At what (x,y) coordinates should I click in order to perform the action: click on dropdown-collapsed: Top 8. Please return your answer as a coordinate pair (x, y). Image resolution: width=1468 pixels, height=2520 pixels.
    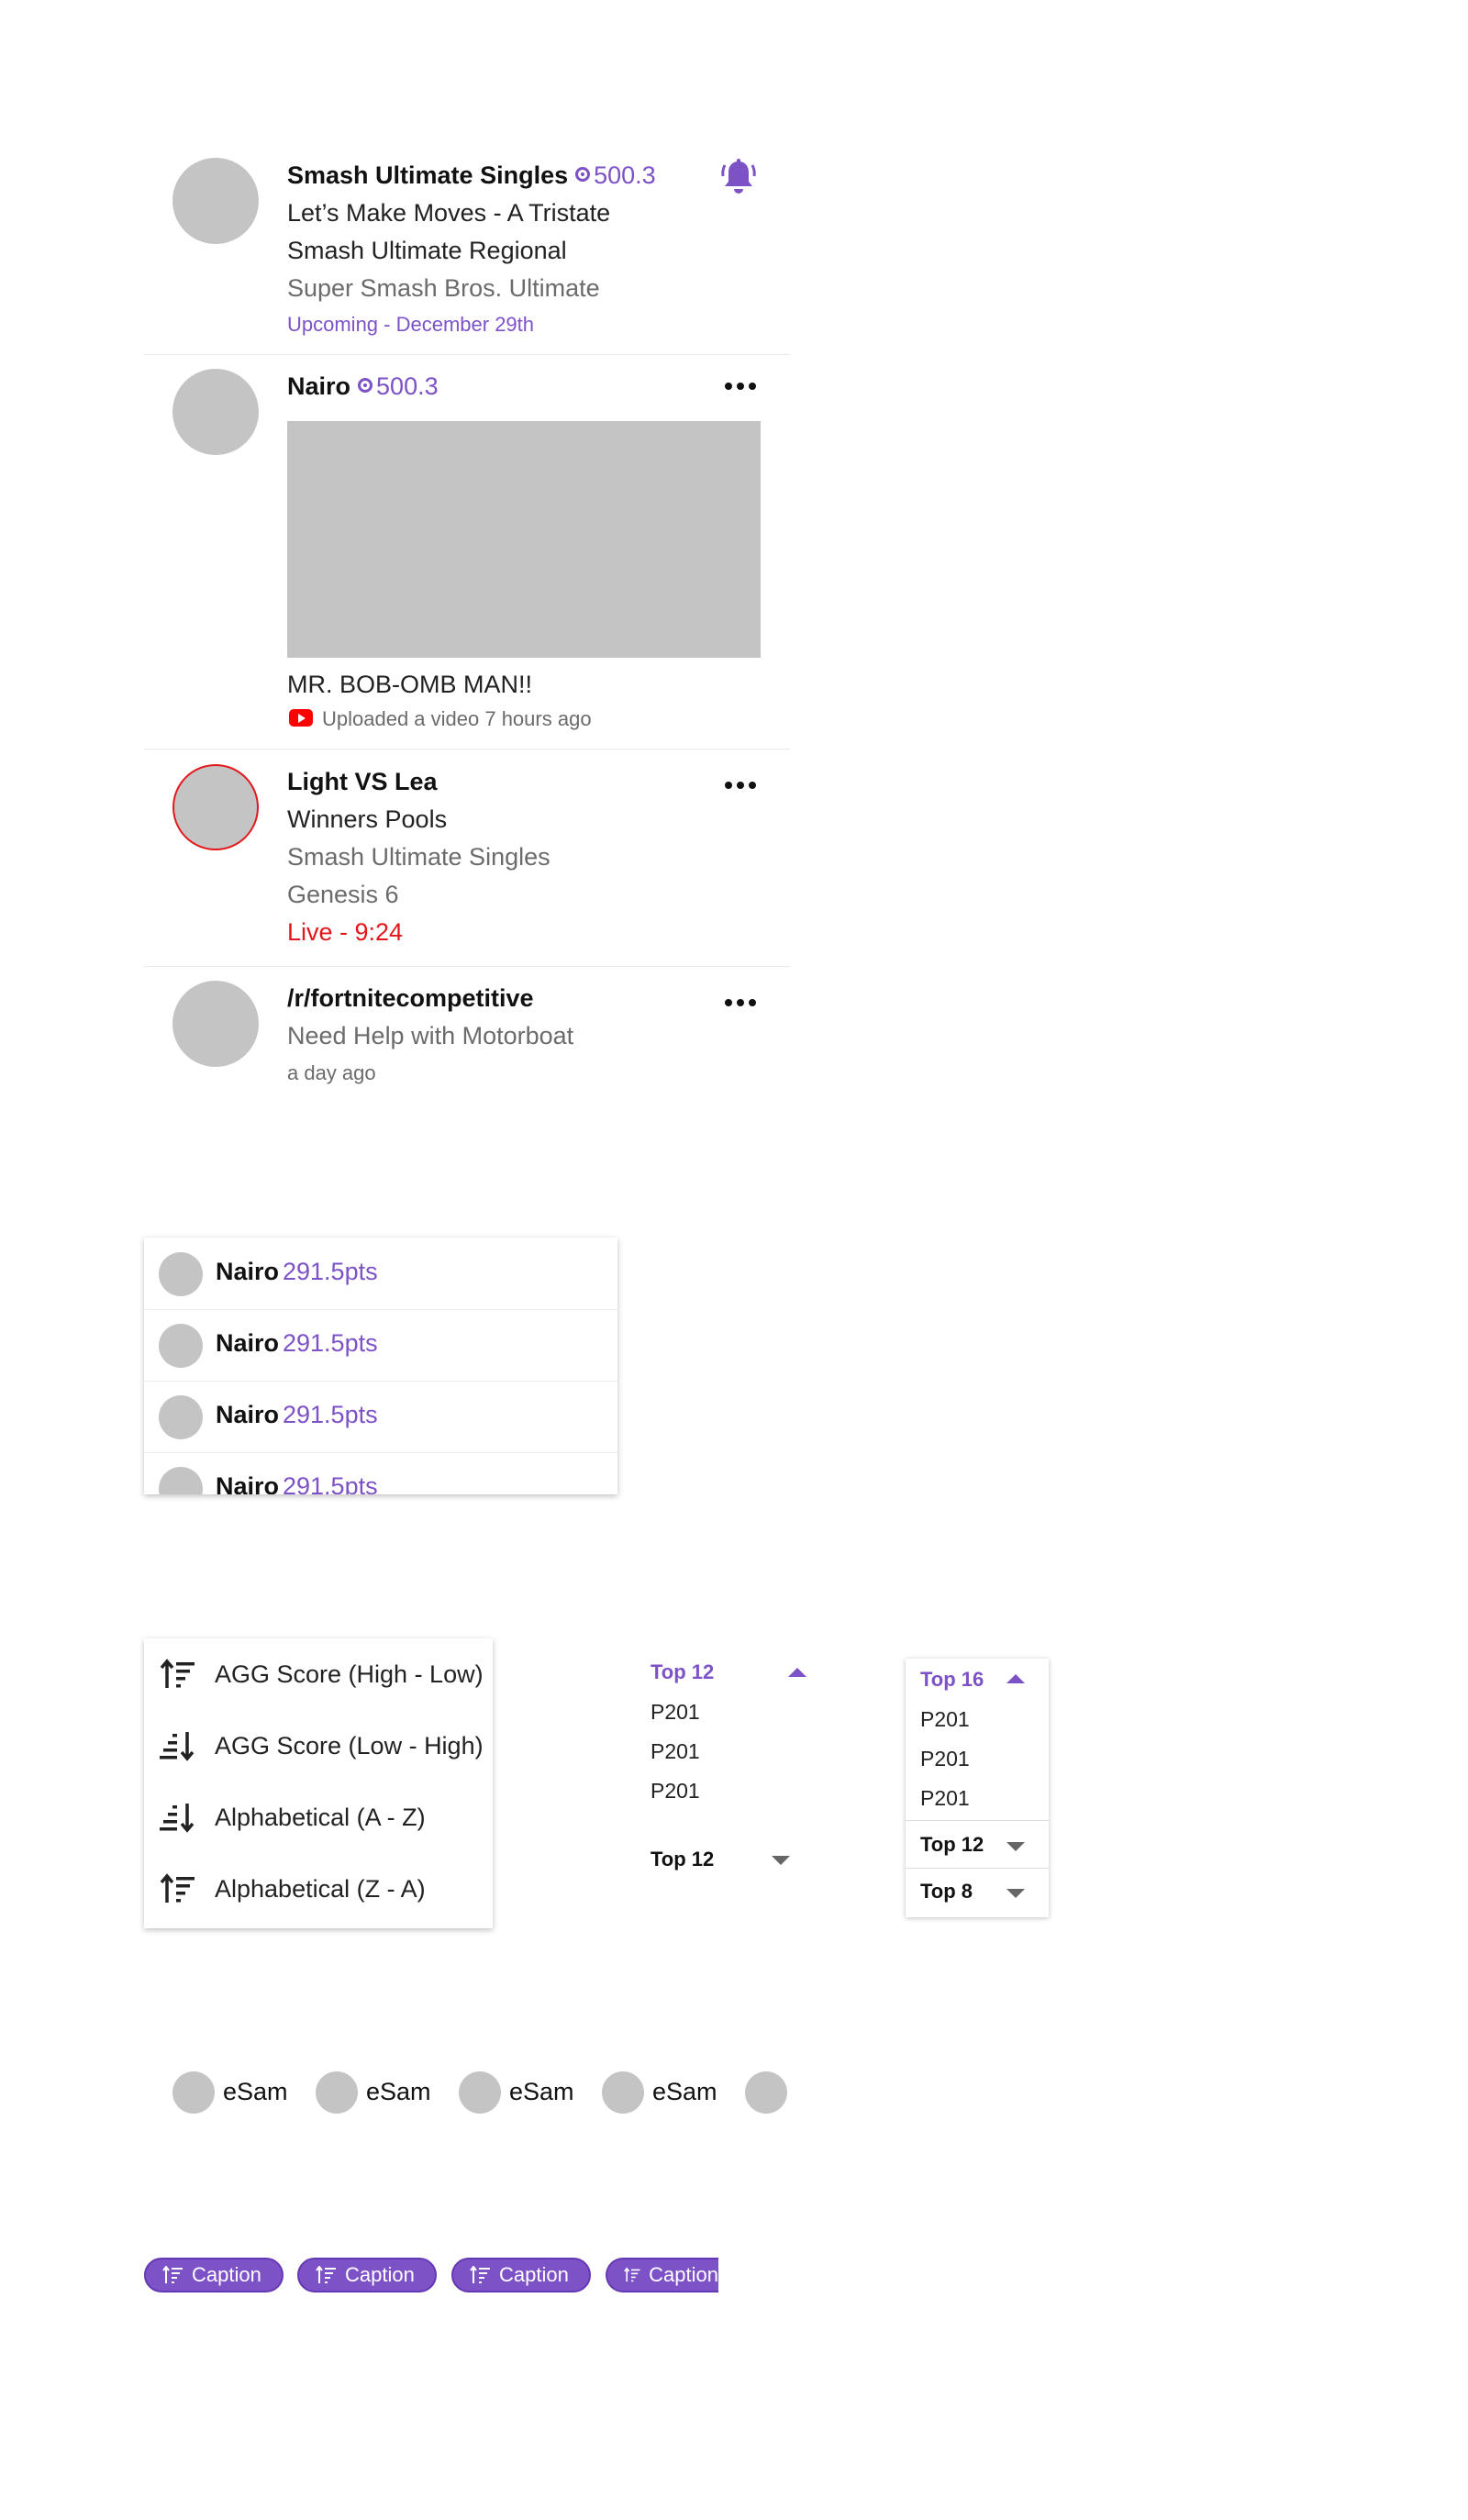
    Looking at the image, I should click on (980, 1893).